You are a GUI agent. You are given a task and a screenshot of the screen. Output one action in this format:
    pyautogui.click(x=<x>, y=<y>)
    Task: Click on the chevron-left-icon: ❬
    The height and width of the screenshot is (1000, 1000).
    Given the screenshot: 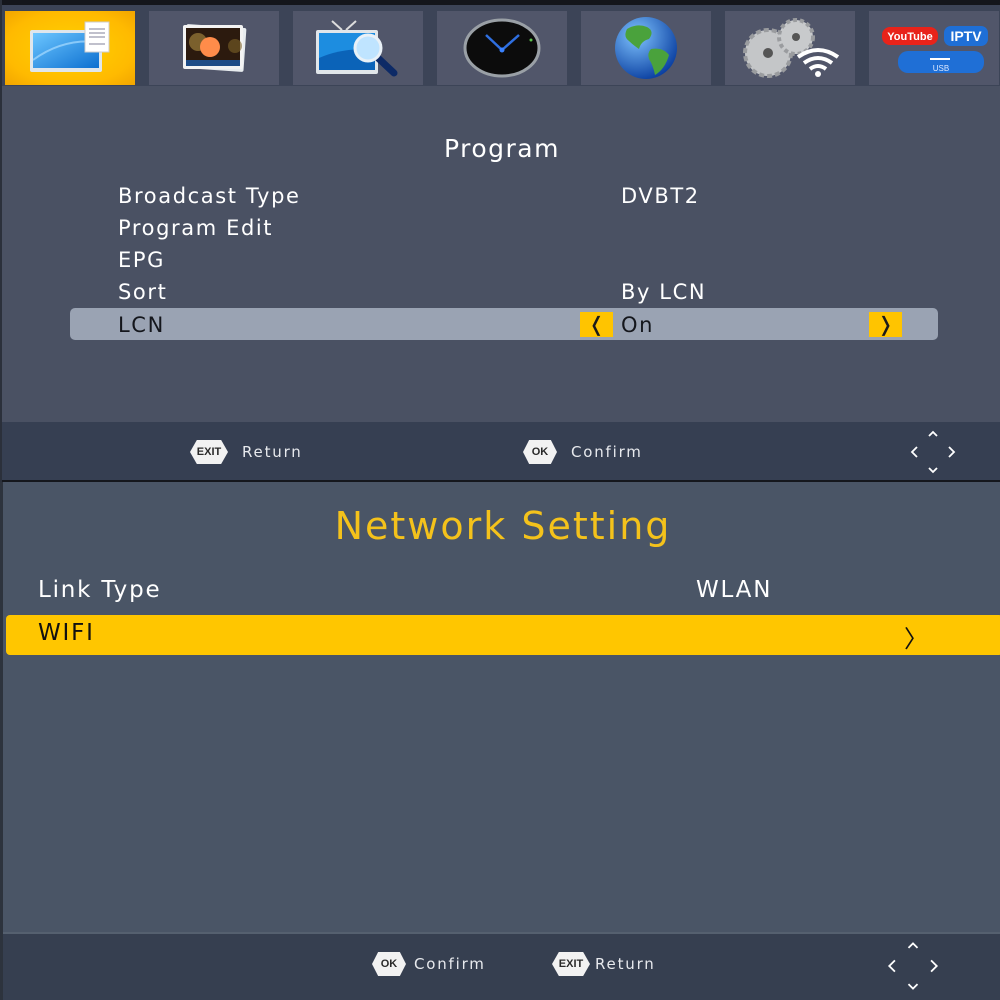 What is the action you would take?
    pyautogui.click(x=596, y=324)
    